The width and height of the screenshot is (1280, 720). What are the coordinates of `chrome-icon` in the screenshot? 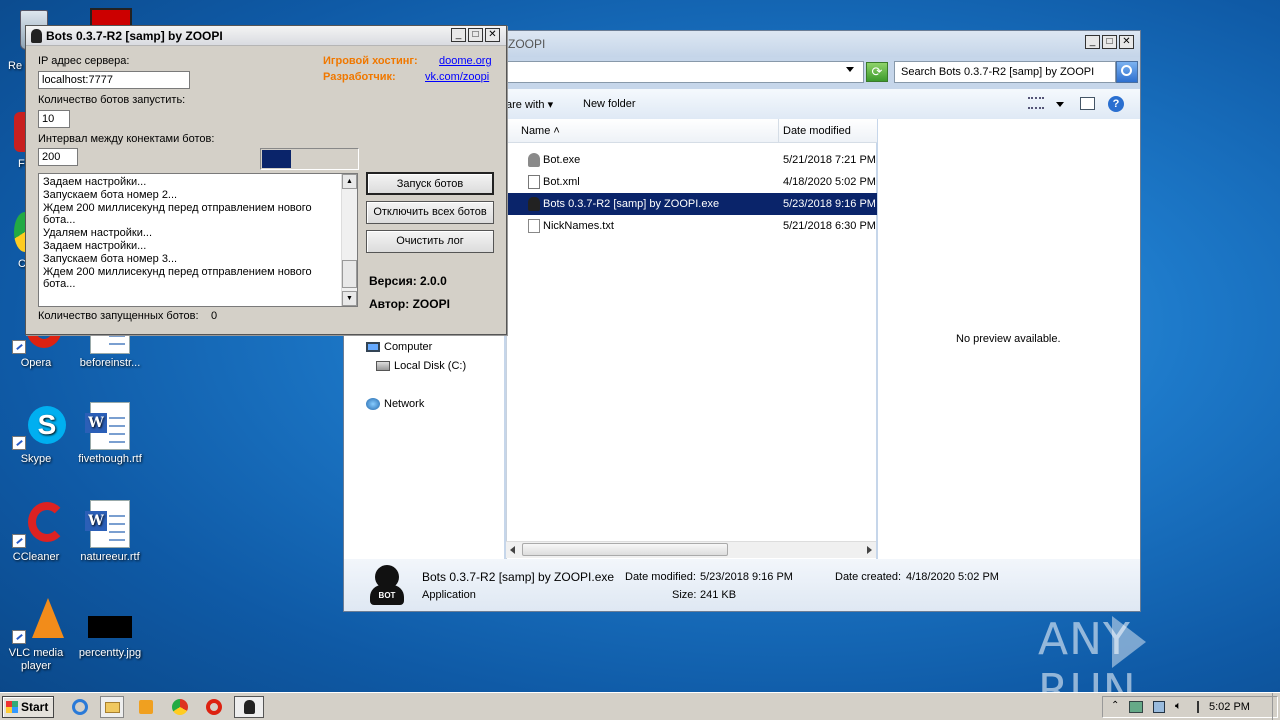 It's located at (180, 707).